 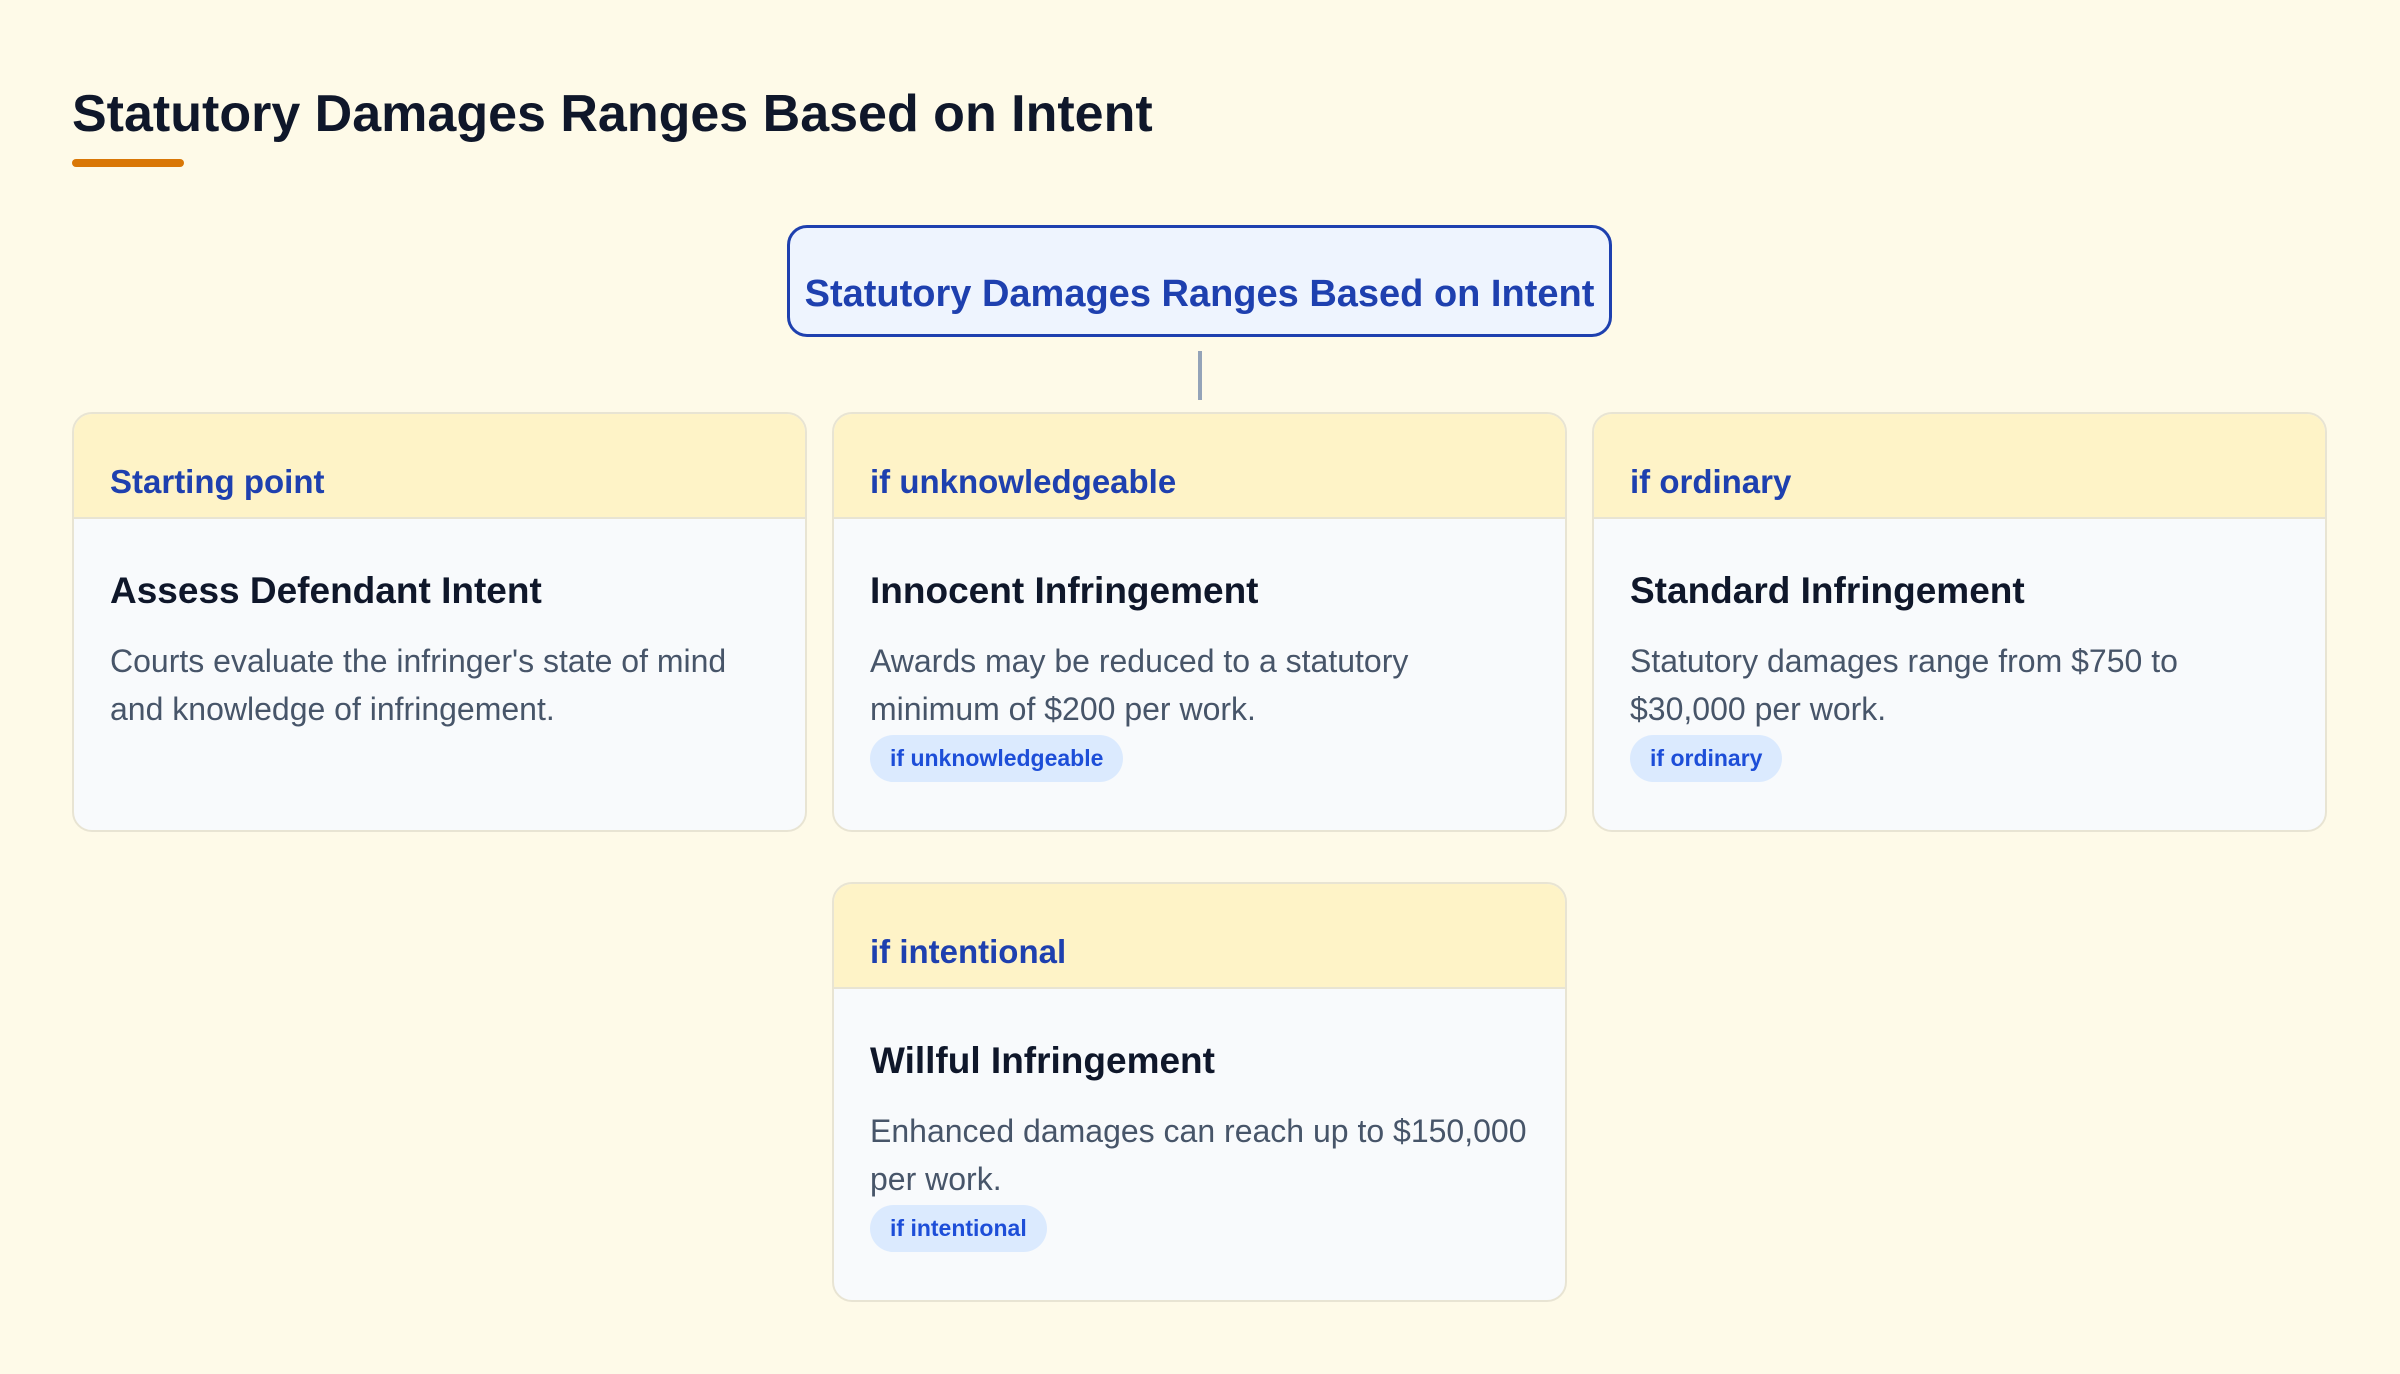 What do you see at coordinates (612, 114) in the screenshot?
I see `page-title: Statutory Damages Ranges Based on Intent` at bounding box center [612, 114].